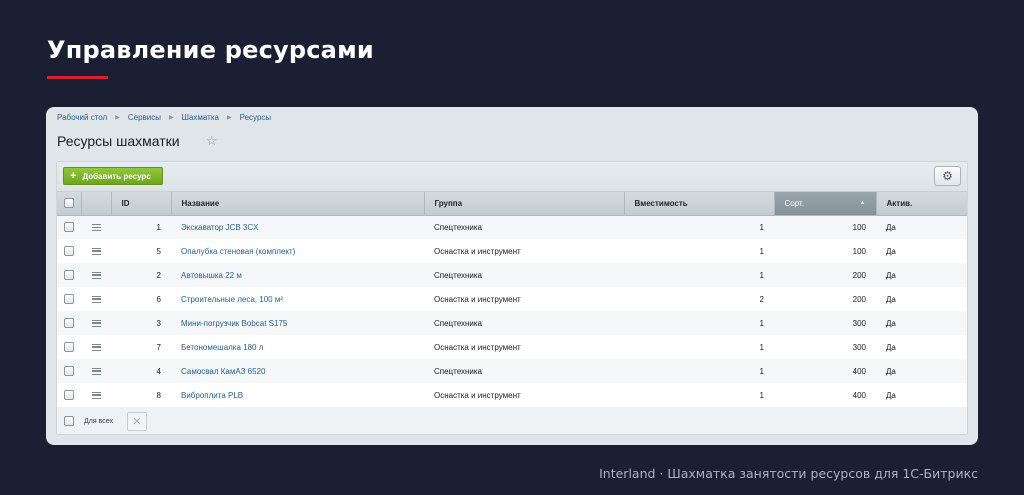 The height and width of the screenshot is (495, 1024). Describe the element at coordinates (256, 117) in the screenshot. I see `breadcrumb-item-resources: Ресурсы` at that location.